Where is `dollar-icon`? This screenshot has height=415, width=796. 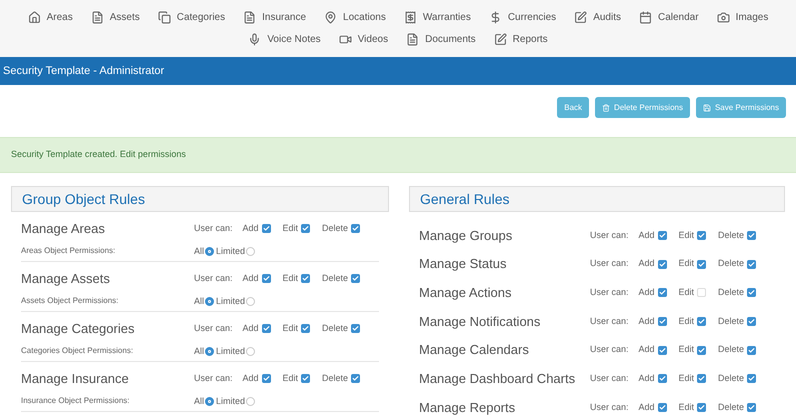
dollar-icon is located at coordinates (495, 17).